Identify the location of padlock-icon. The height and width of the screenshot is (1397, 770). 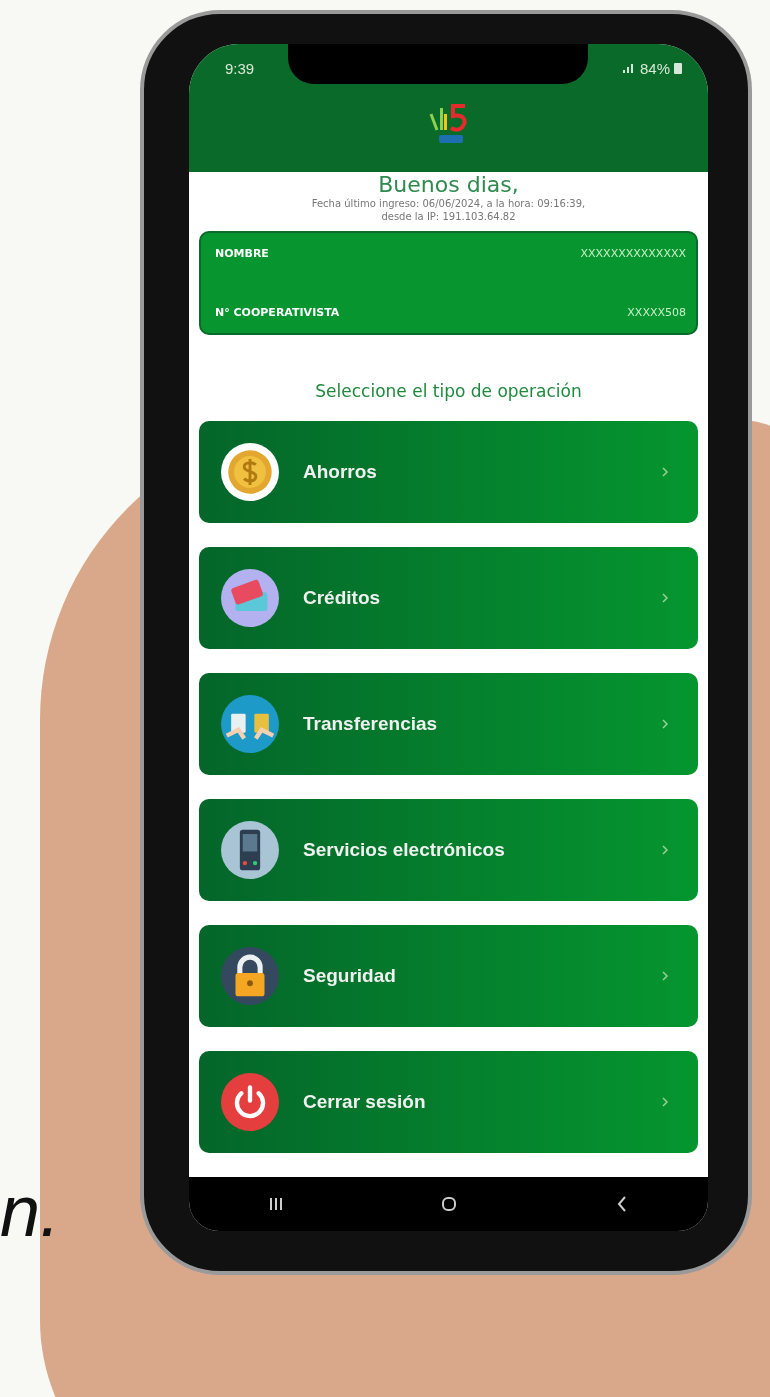
(250, 976).